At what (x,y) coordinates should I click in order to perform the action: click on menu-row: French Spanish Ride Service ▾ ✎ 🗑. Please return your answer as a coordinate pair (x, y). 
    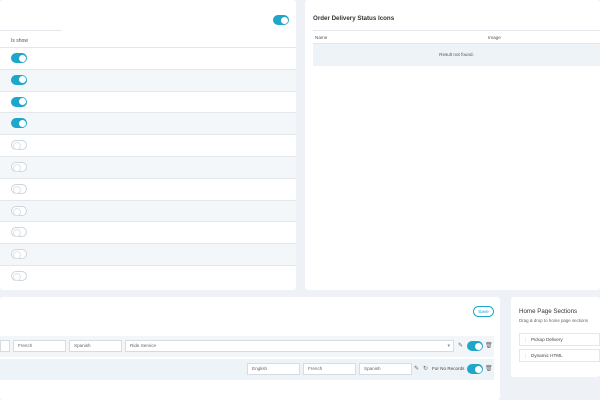
    Looking at the image, I should click on (247, 346).